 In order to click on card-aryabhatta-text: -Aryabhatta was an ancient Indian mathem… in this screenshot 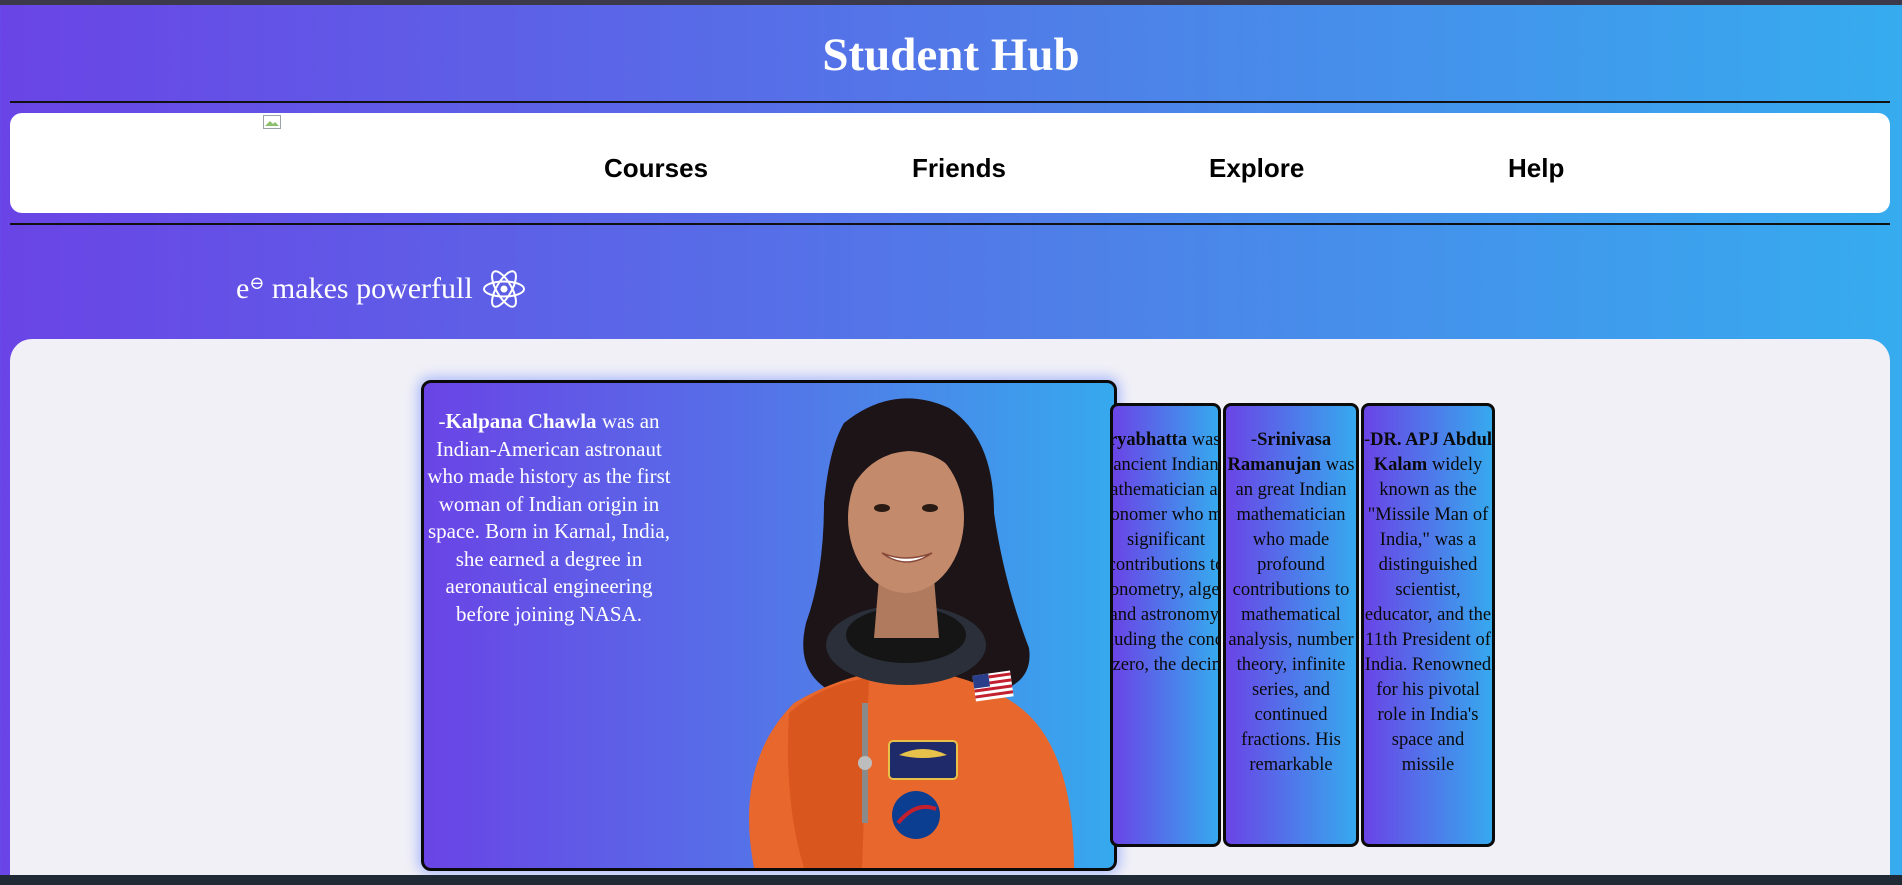, I will do `click(1165, 553)`.